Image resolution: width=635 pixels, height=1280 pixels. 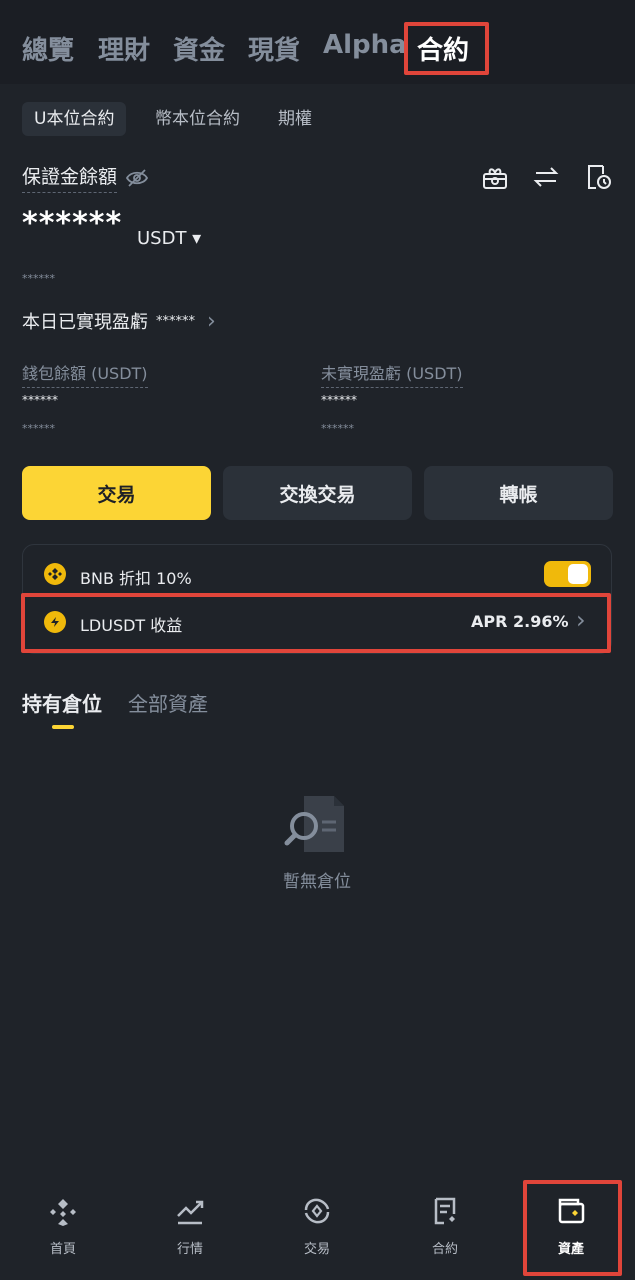 What do you see at coordinates (72, 223) in the screenshot?
I see `margin-balance-value: ******` at bounding box center [72, 223].